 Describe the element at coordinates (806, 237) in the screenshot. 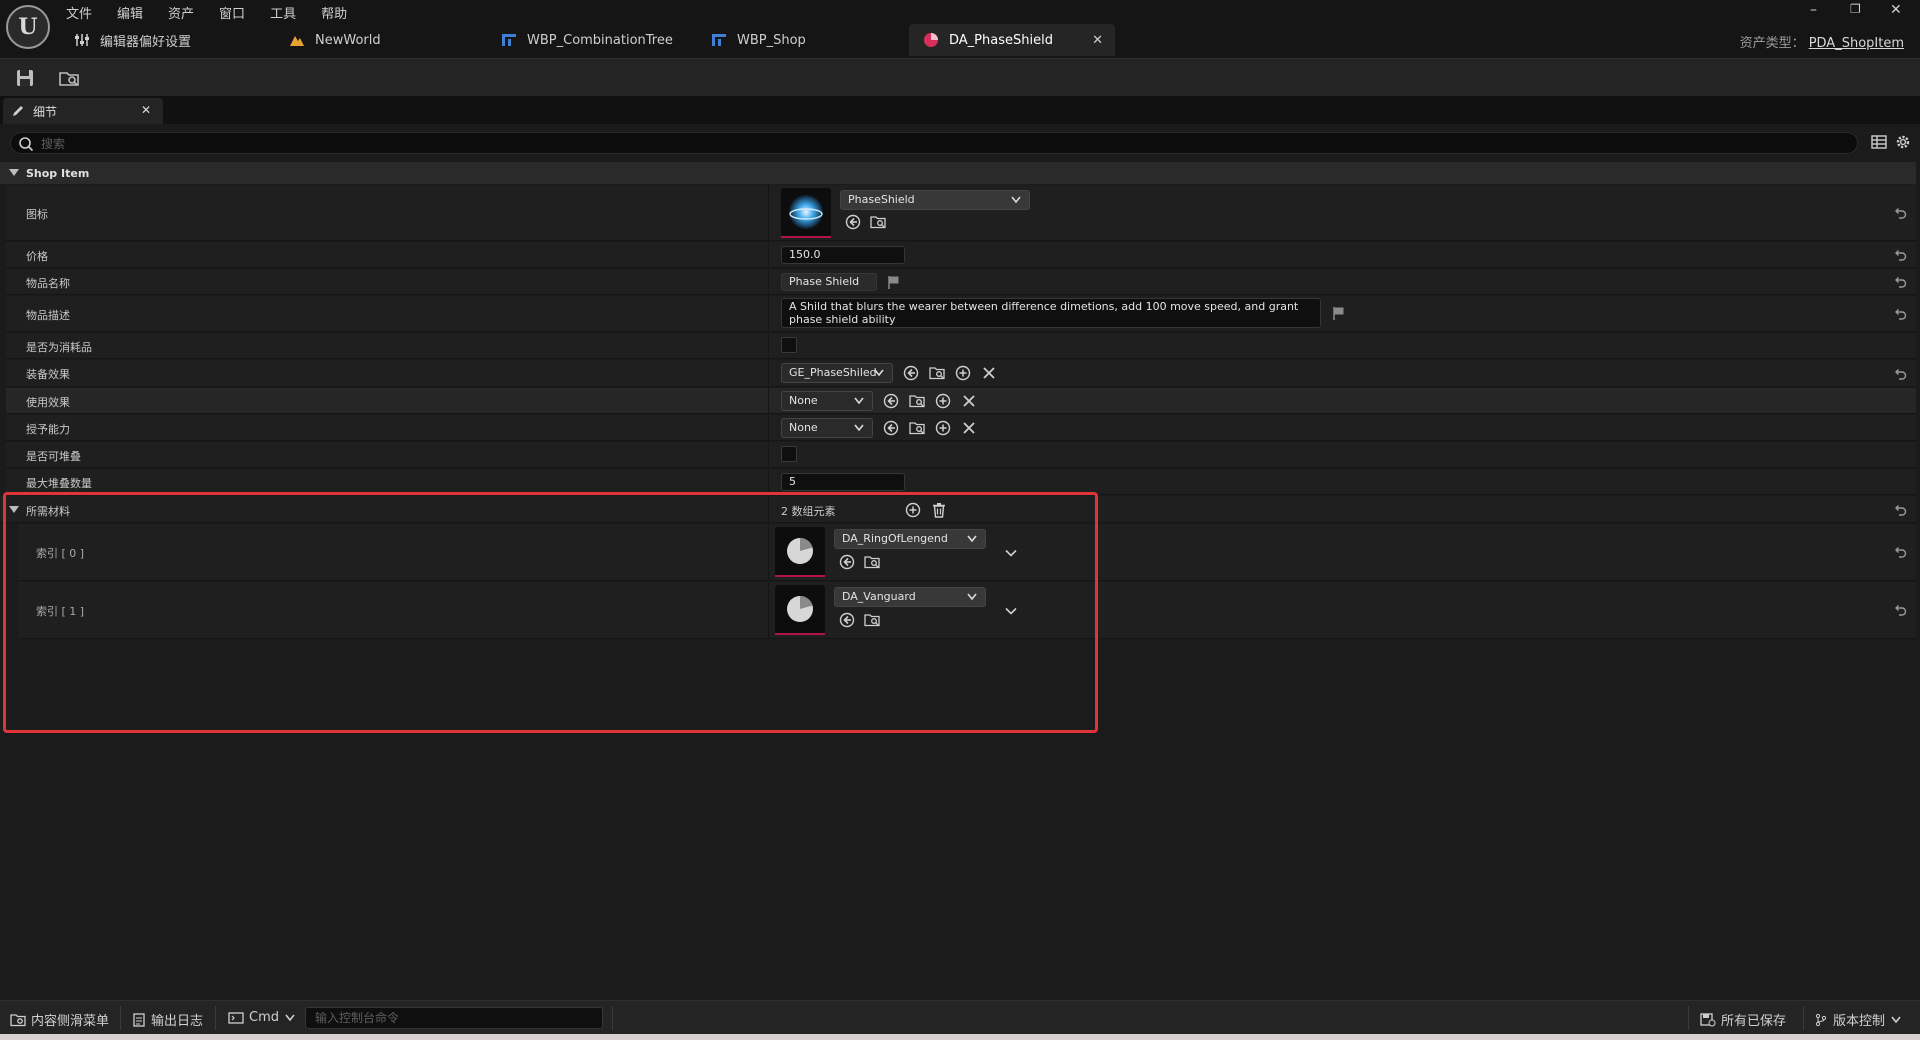

I see `asset-color-strip` at that location.